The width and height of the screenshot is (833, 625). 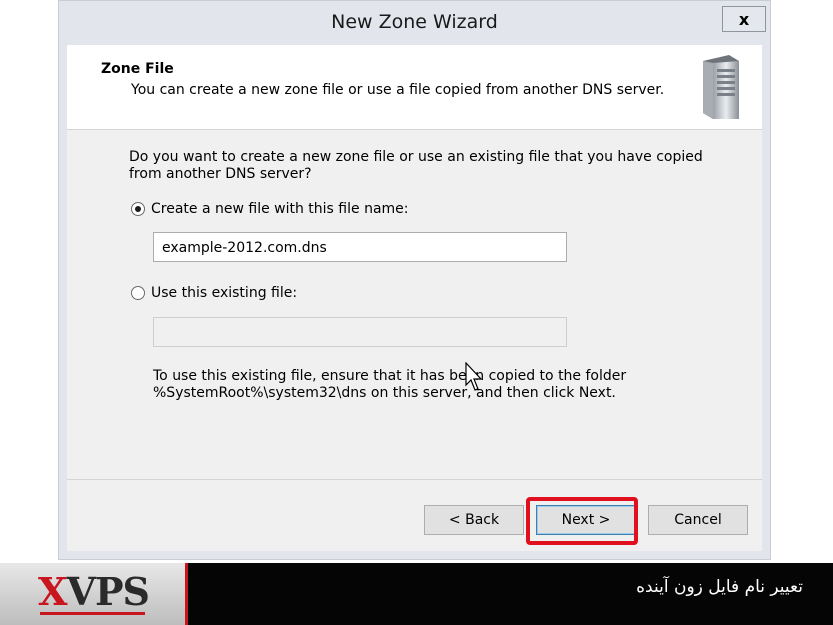 What do you see at coordinates (474, 520) in the screenshot?
I see `back-button: < Back` at bounding box center [474, 520].